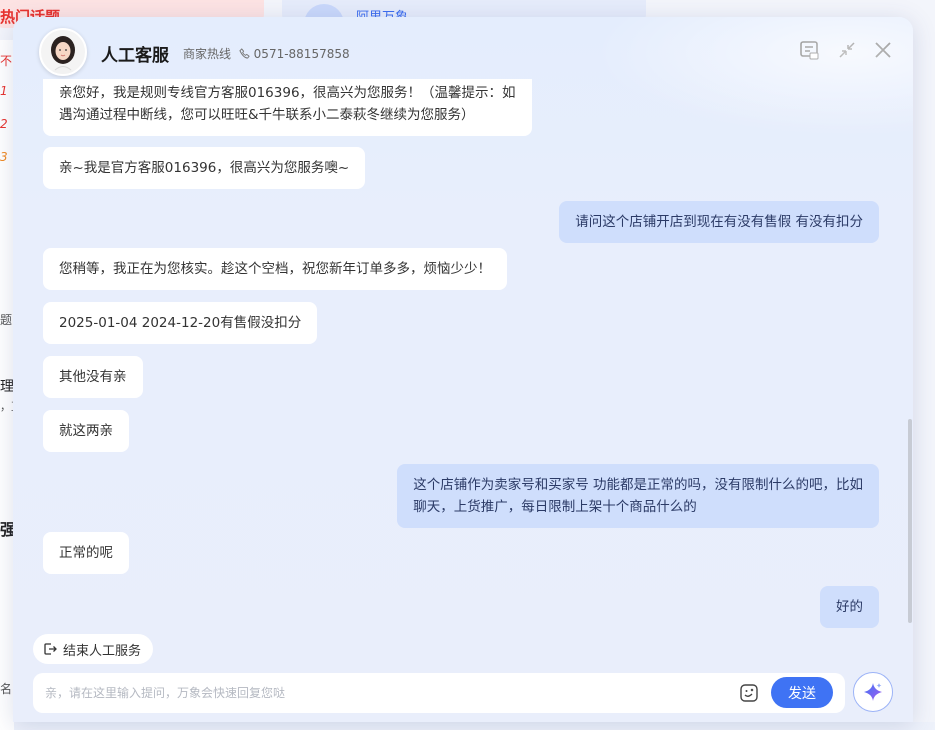 Image resolution: width=935 pixels, height=730 pixels. I want to click on agent-message: 2025-01-04 2024-12-20有售假没扣分, so click(180, 323).